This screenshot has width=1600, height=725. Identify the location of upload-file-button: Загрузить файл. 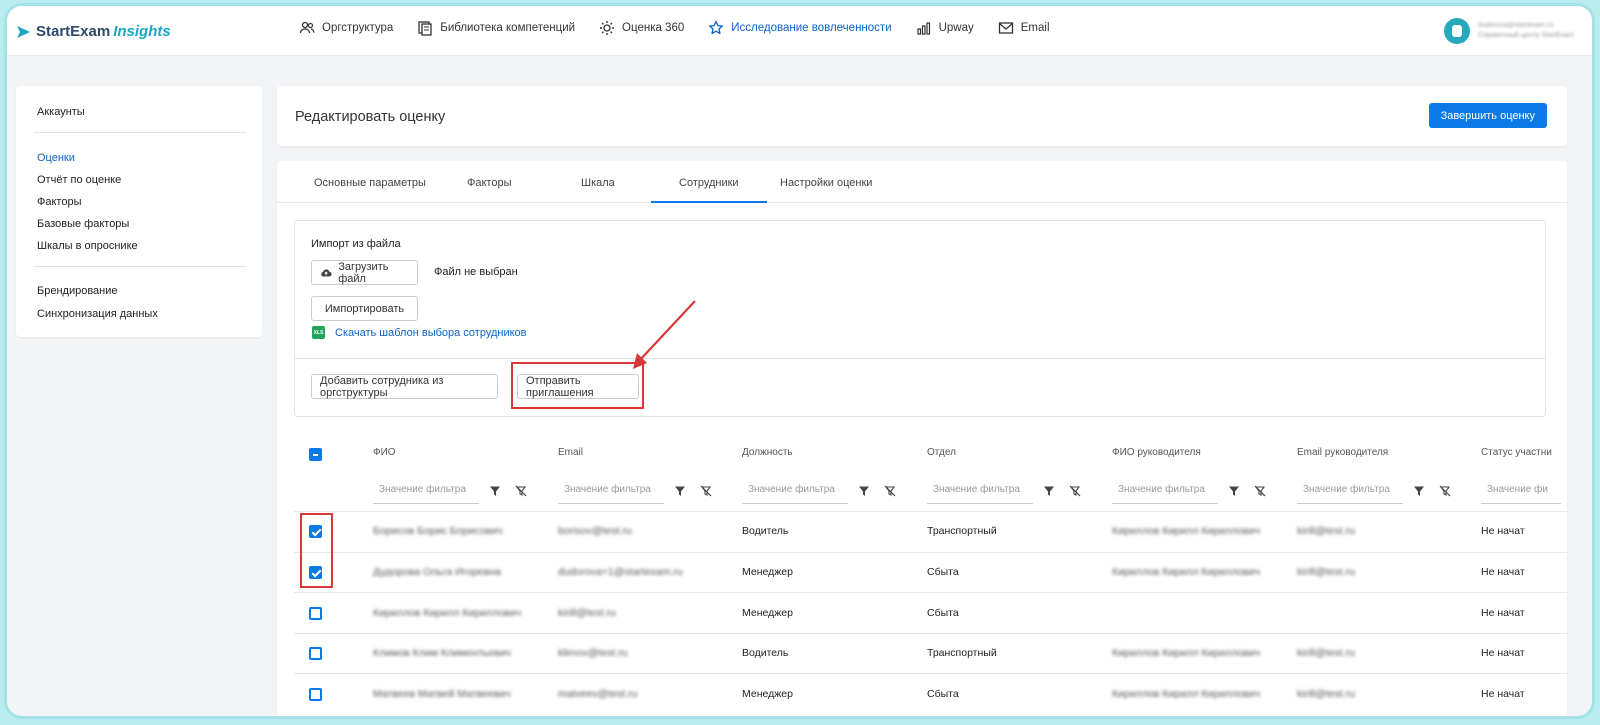
(364, 272).